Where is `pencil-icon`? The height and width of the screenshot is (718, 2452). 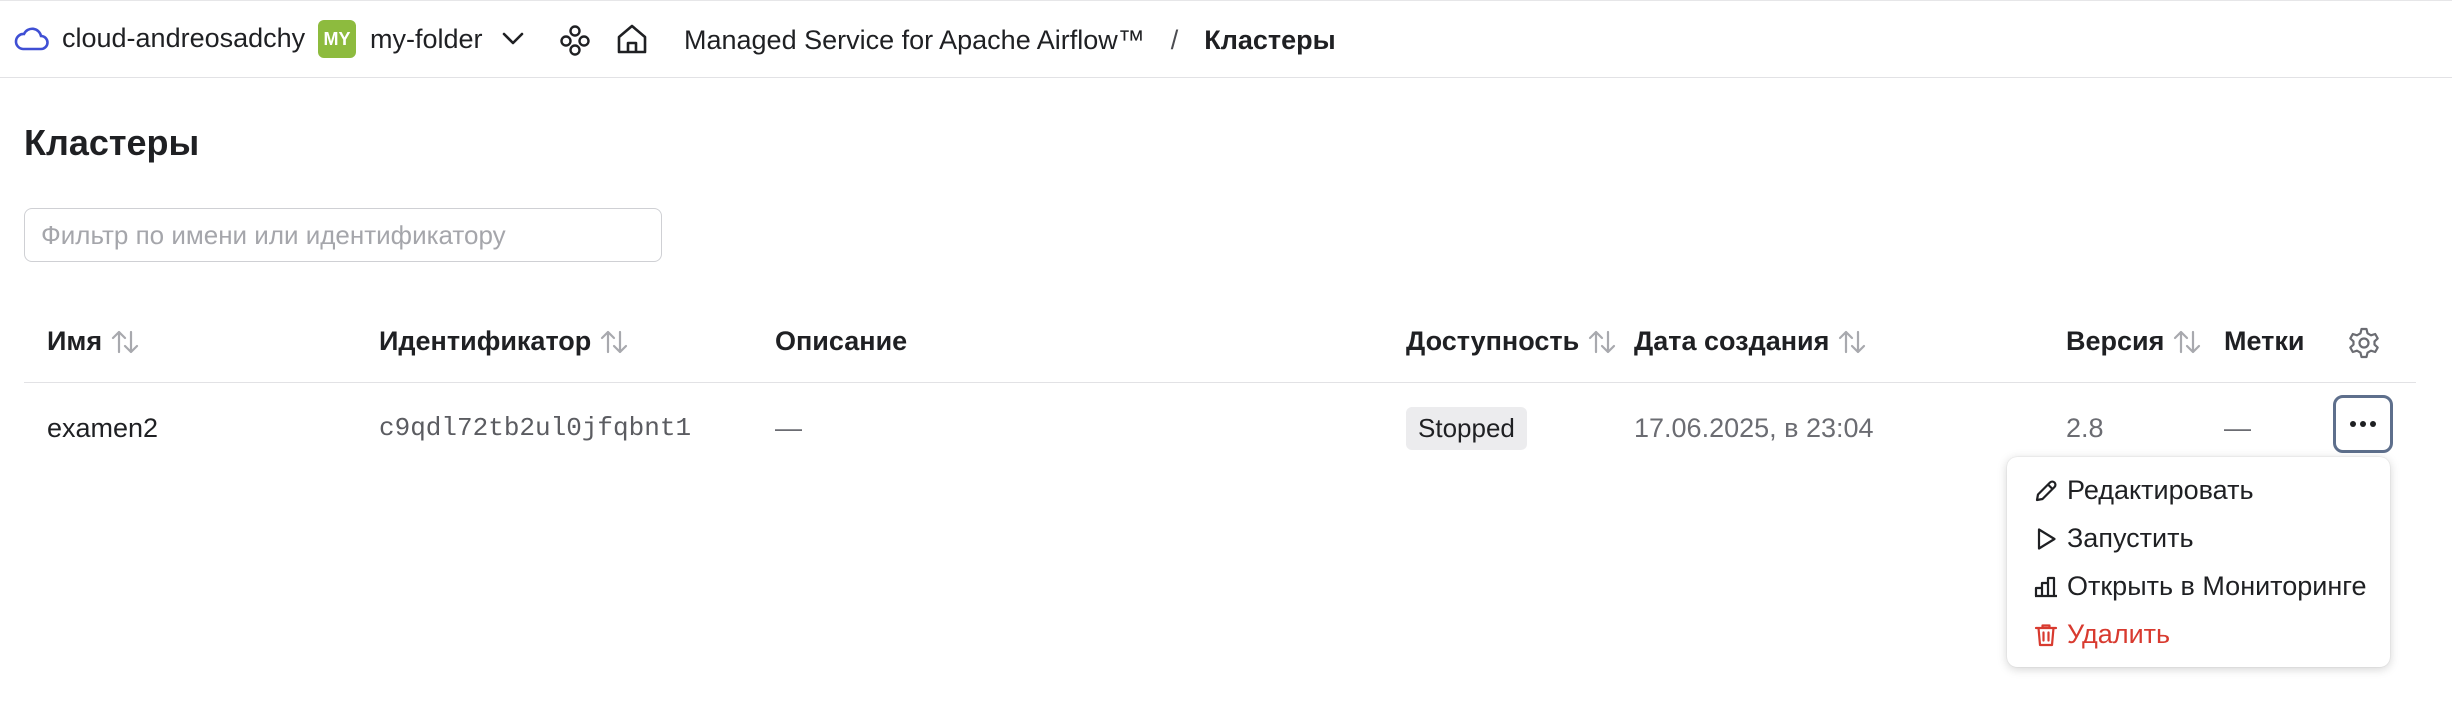
pencil-icon is located at coordinates (2050, 491).